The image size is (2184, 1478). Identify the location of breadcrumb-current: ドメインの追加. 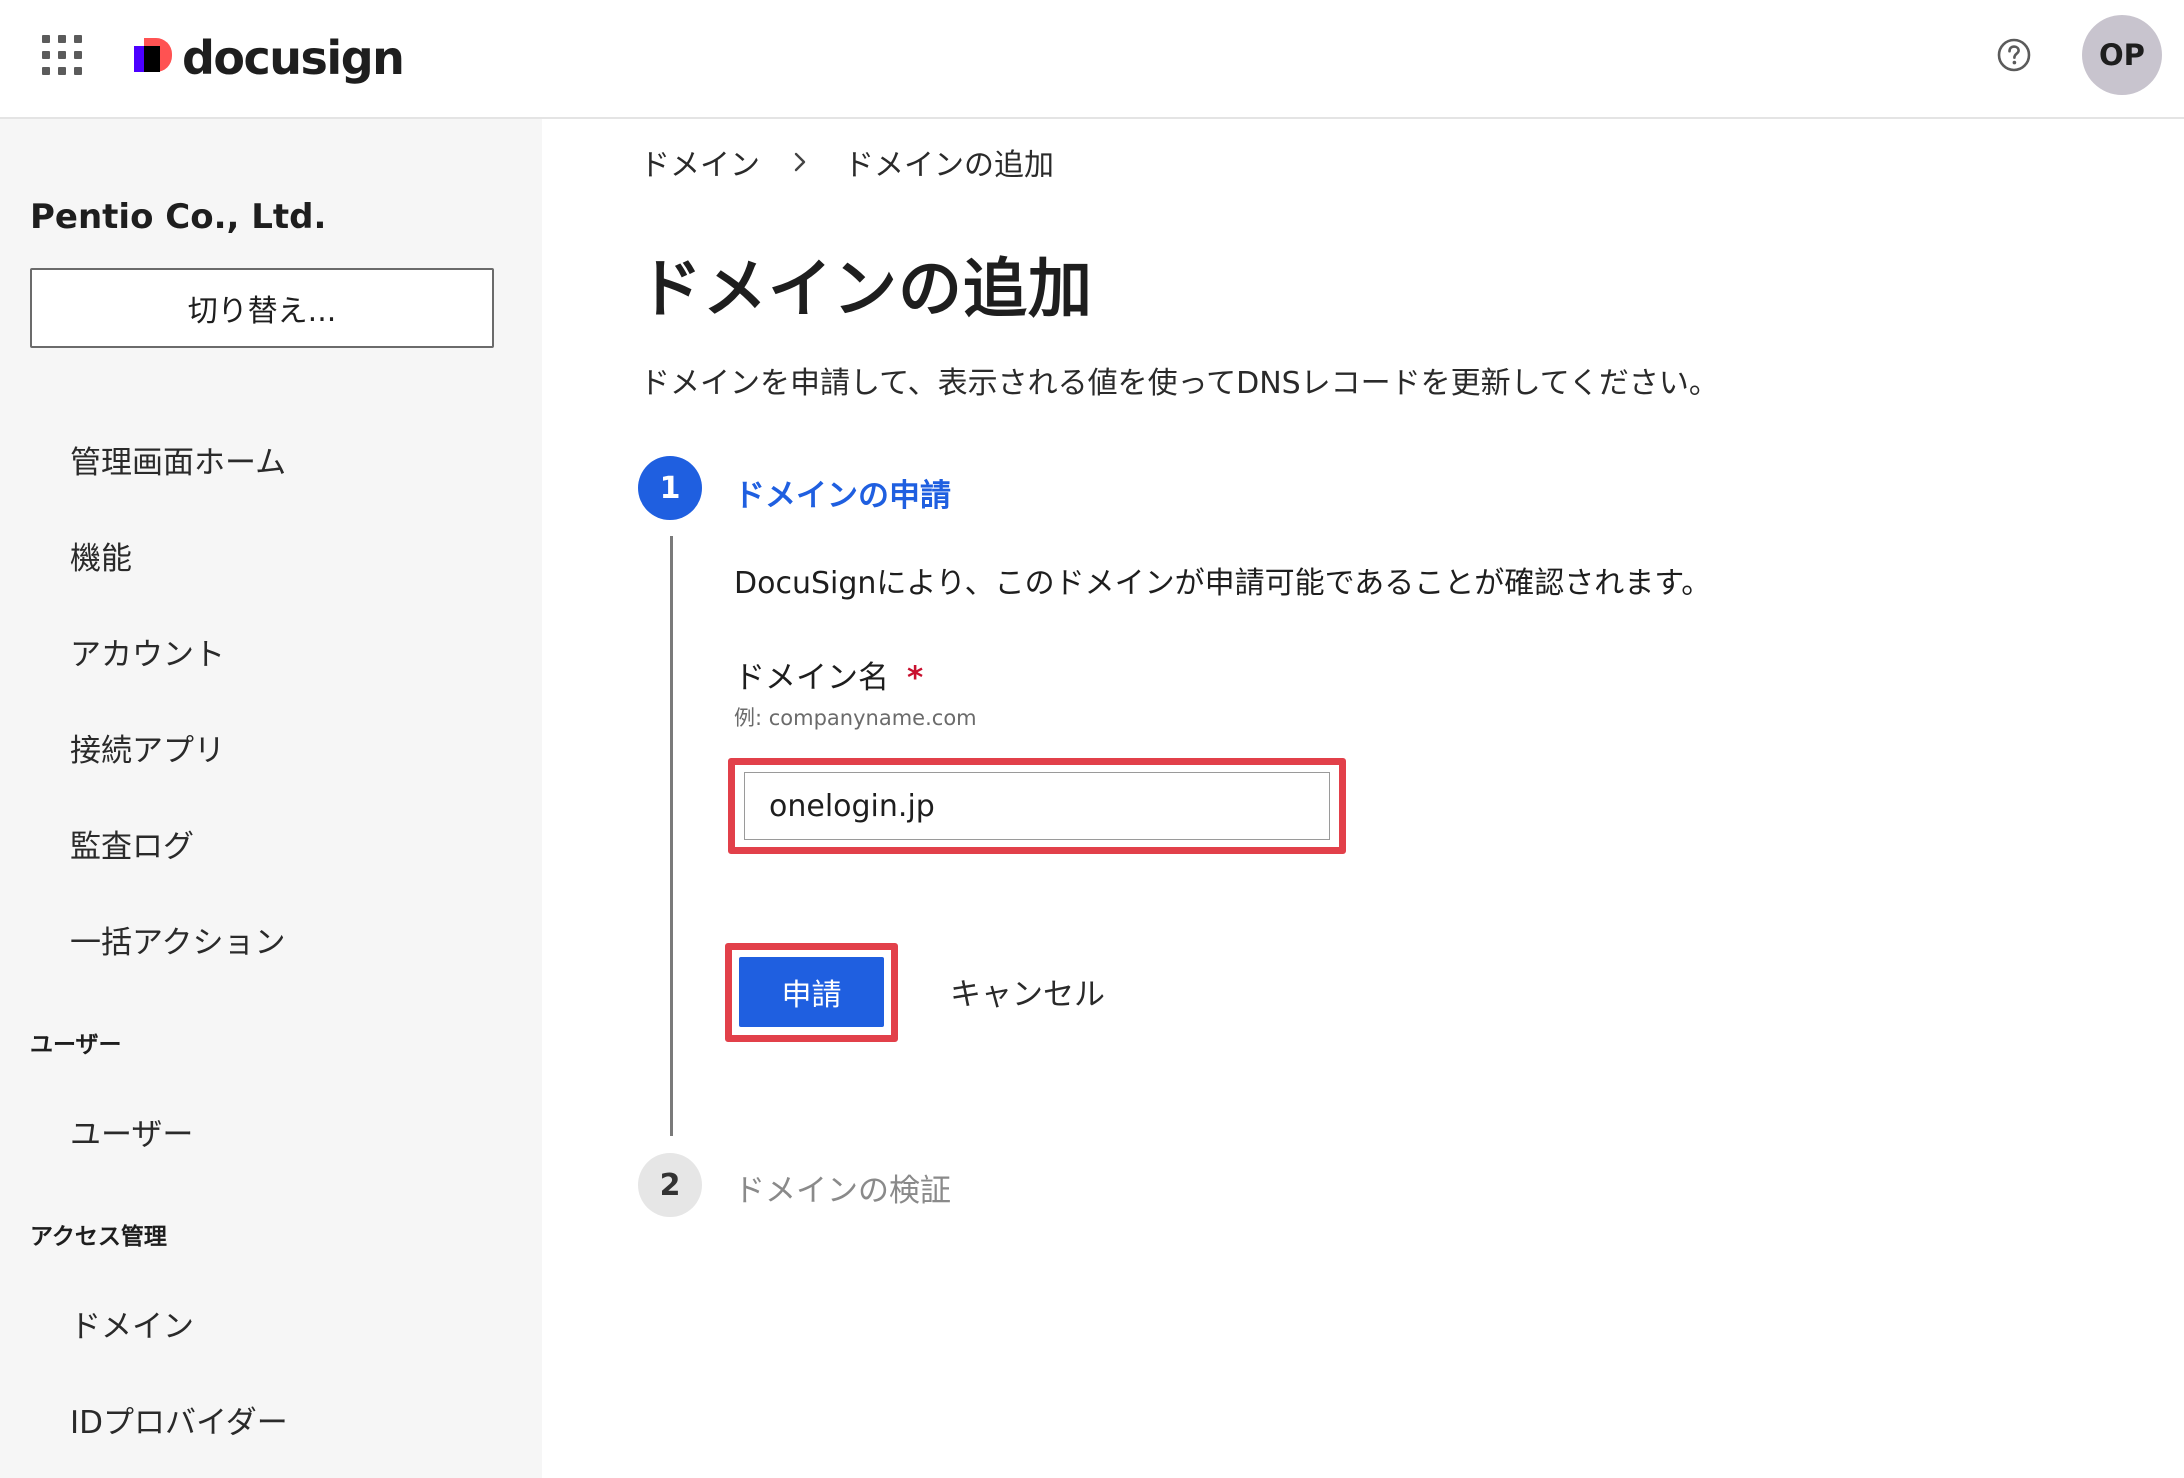
(949, 165).